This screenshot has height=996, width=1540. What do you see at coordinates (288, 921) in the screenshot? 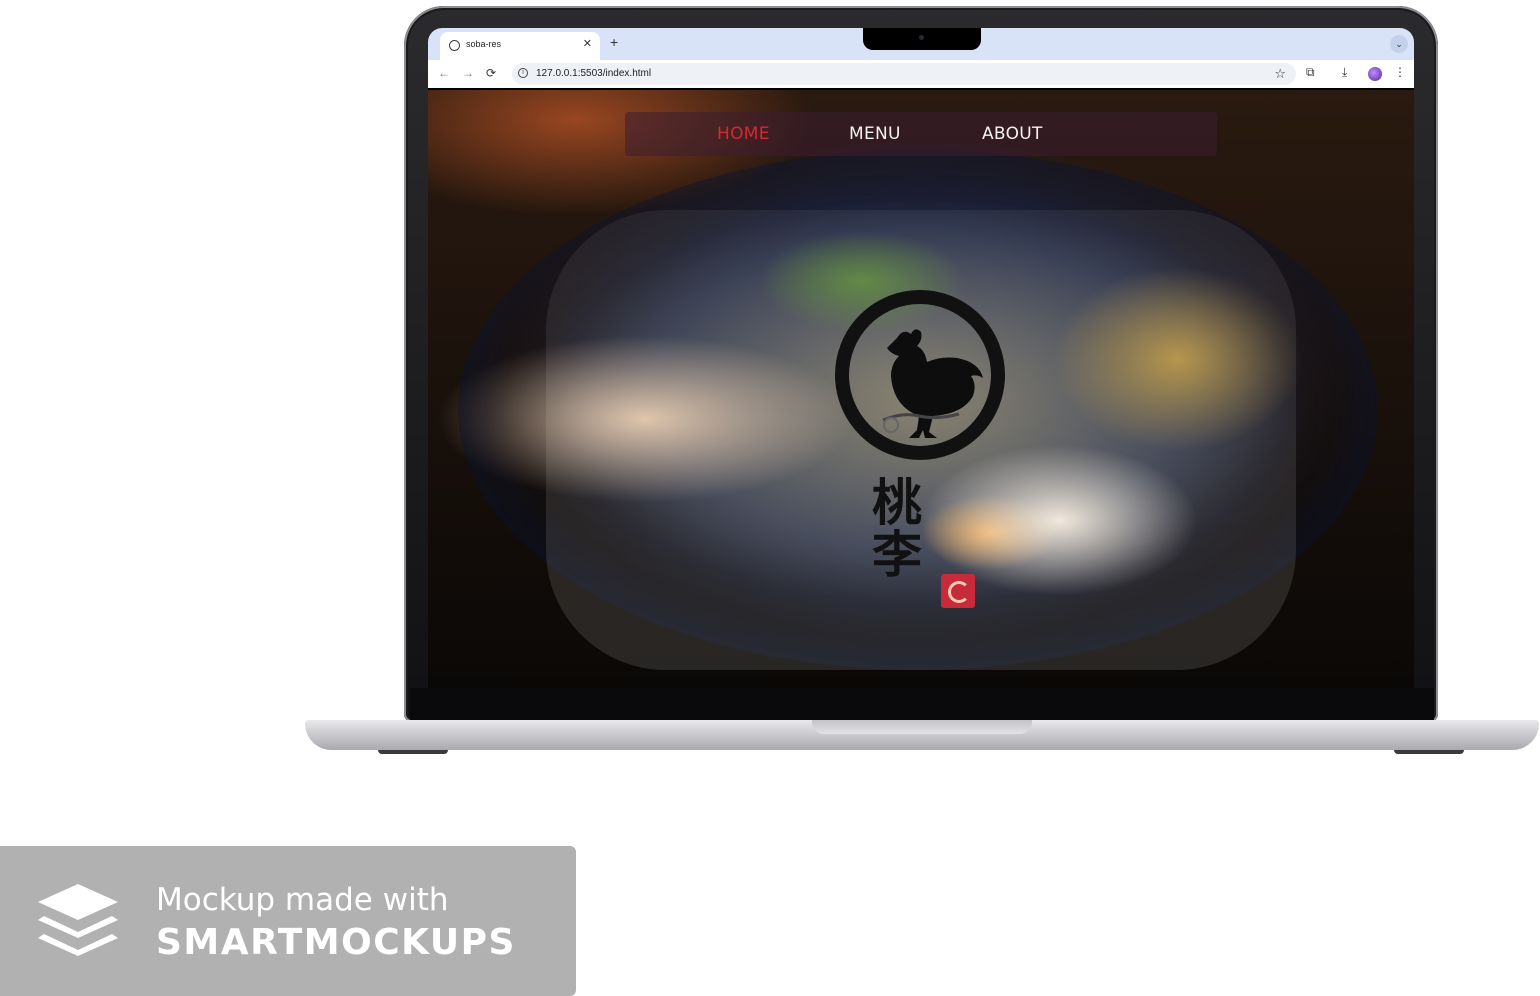
I see `smartmockups-watermark: Mockup made with SMARTMOCKUPS` at bounding box center [288, 921].